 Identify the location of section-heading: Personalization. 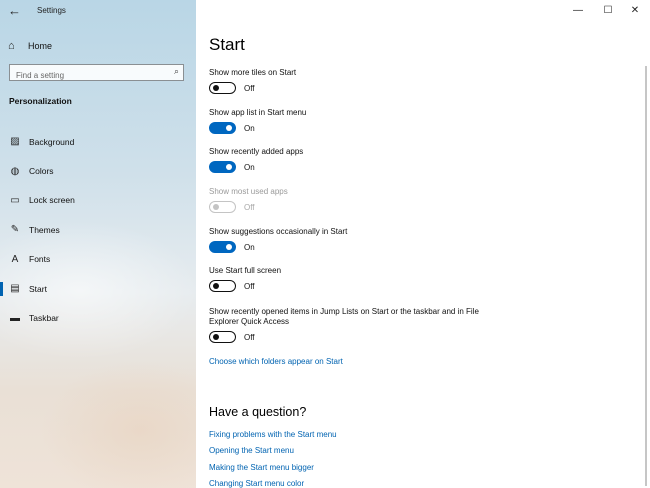
(40, 101).